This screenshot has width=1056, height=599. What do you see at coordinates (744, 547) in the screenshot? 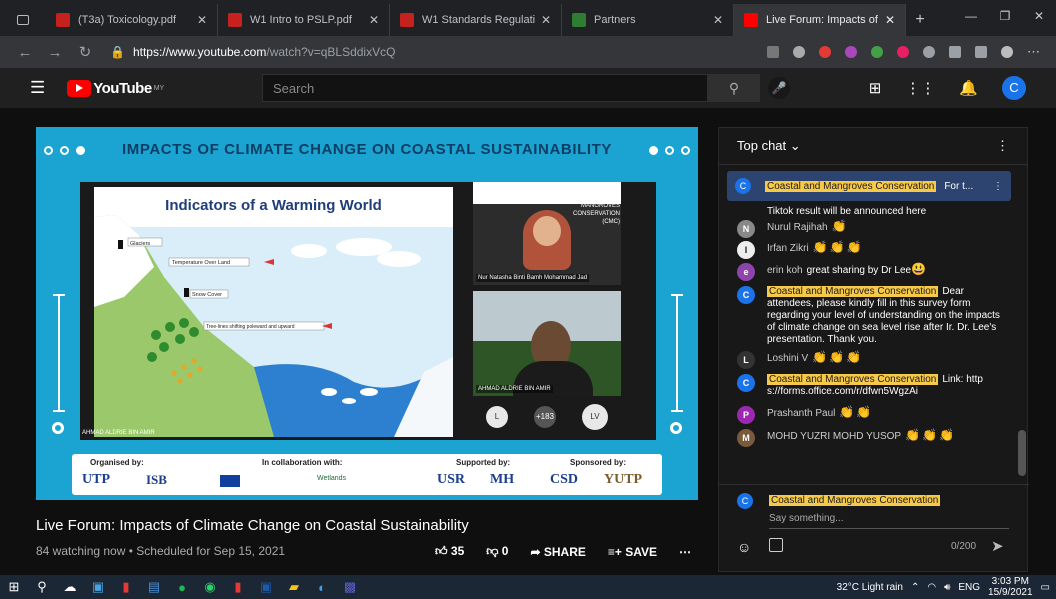
I see `emoji-icon: ☺` at bounding box center [744, 547].